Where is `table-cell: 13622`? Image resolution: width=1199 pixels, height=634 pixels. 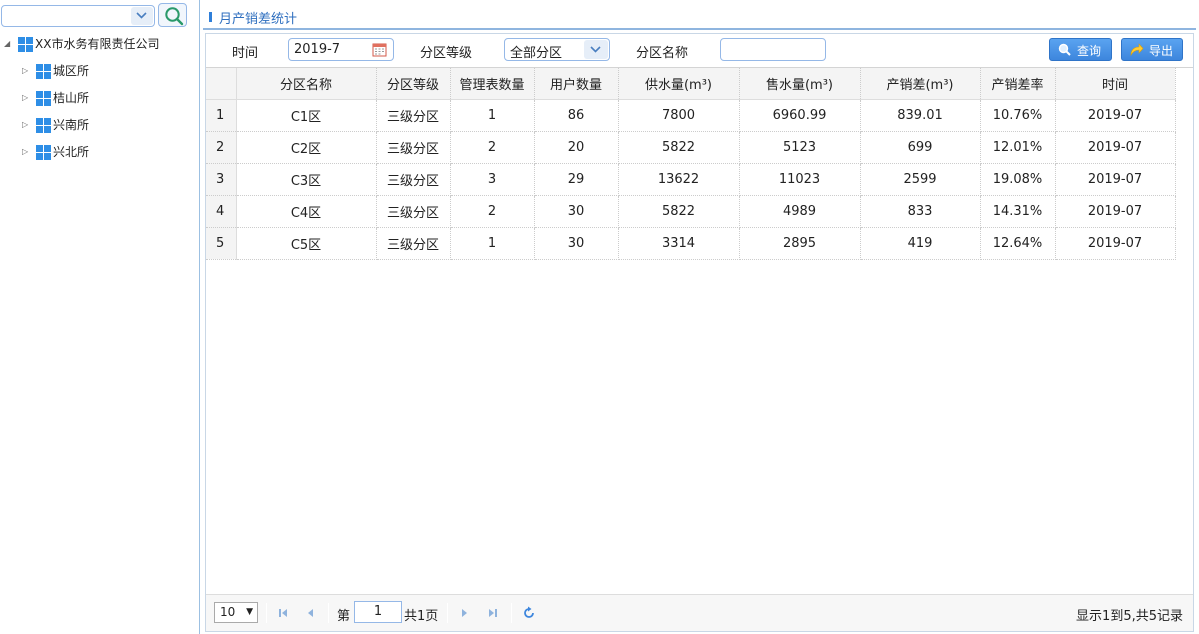
table-cell: 13622 is located at coordinates (679, 179).